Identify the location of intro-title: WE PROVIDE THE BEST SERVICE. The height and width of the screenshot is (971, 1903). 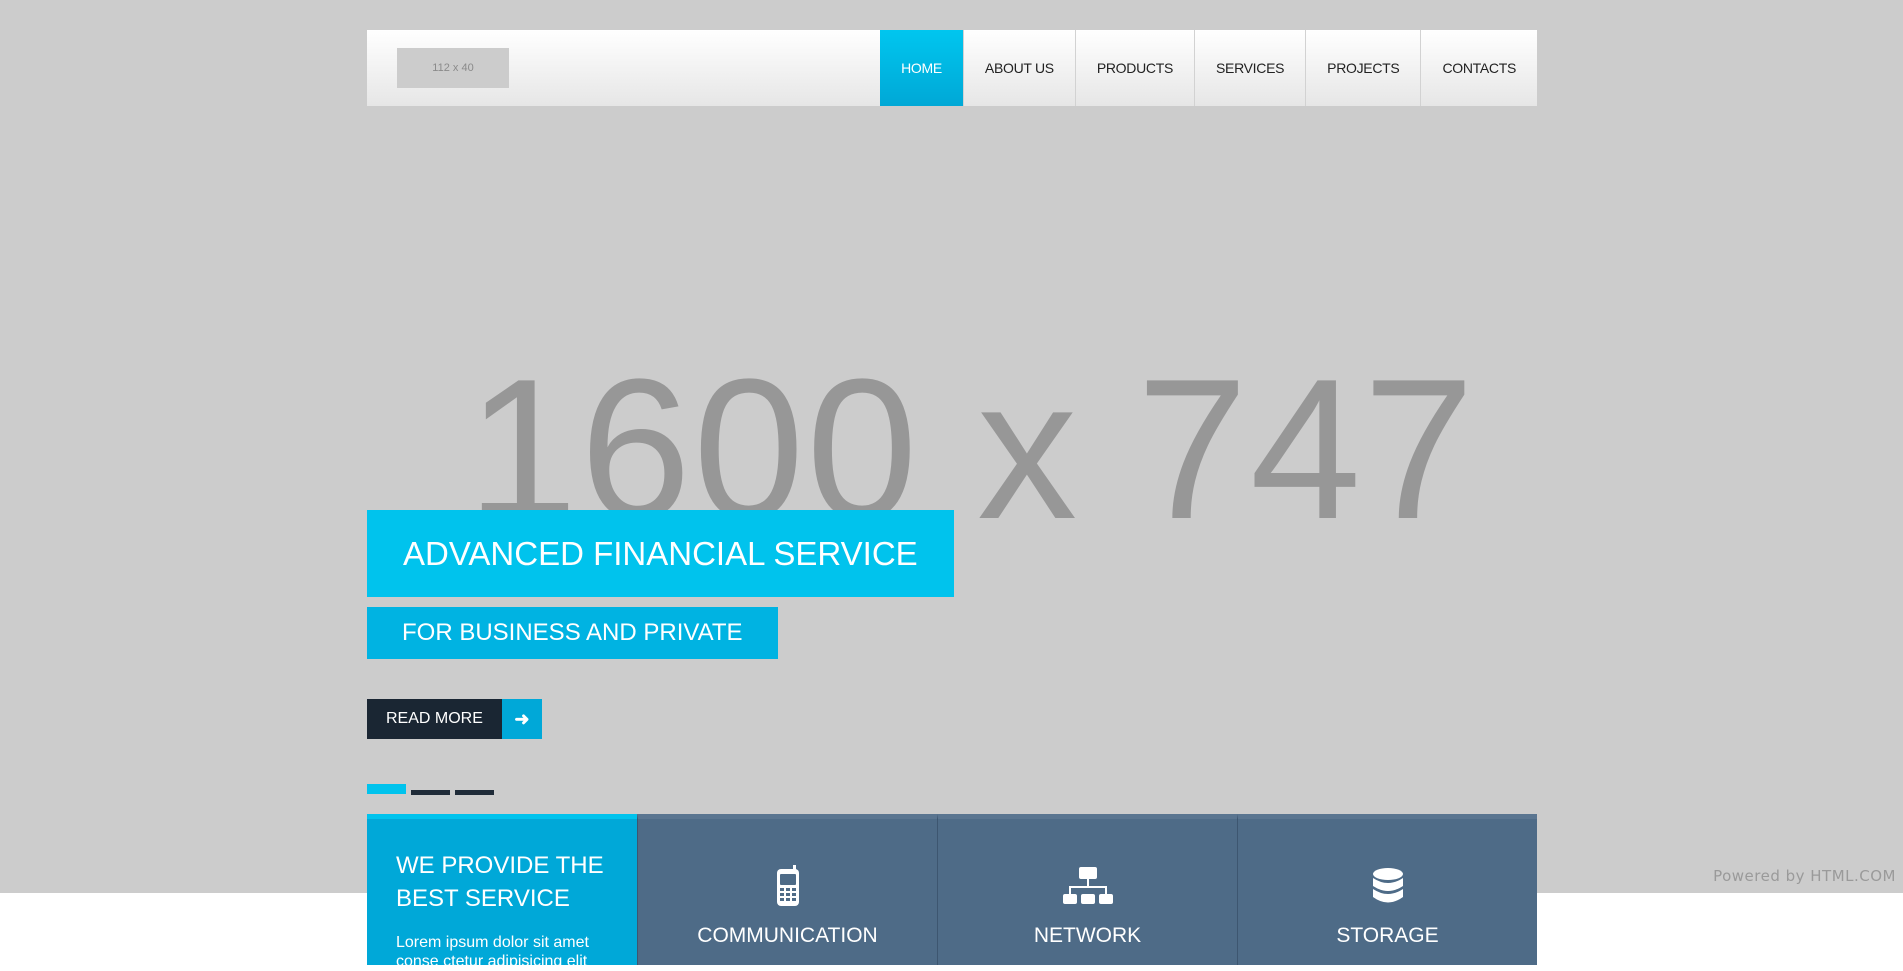
(500, 882).